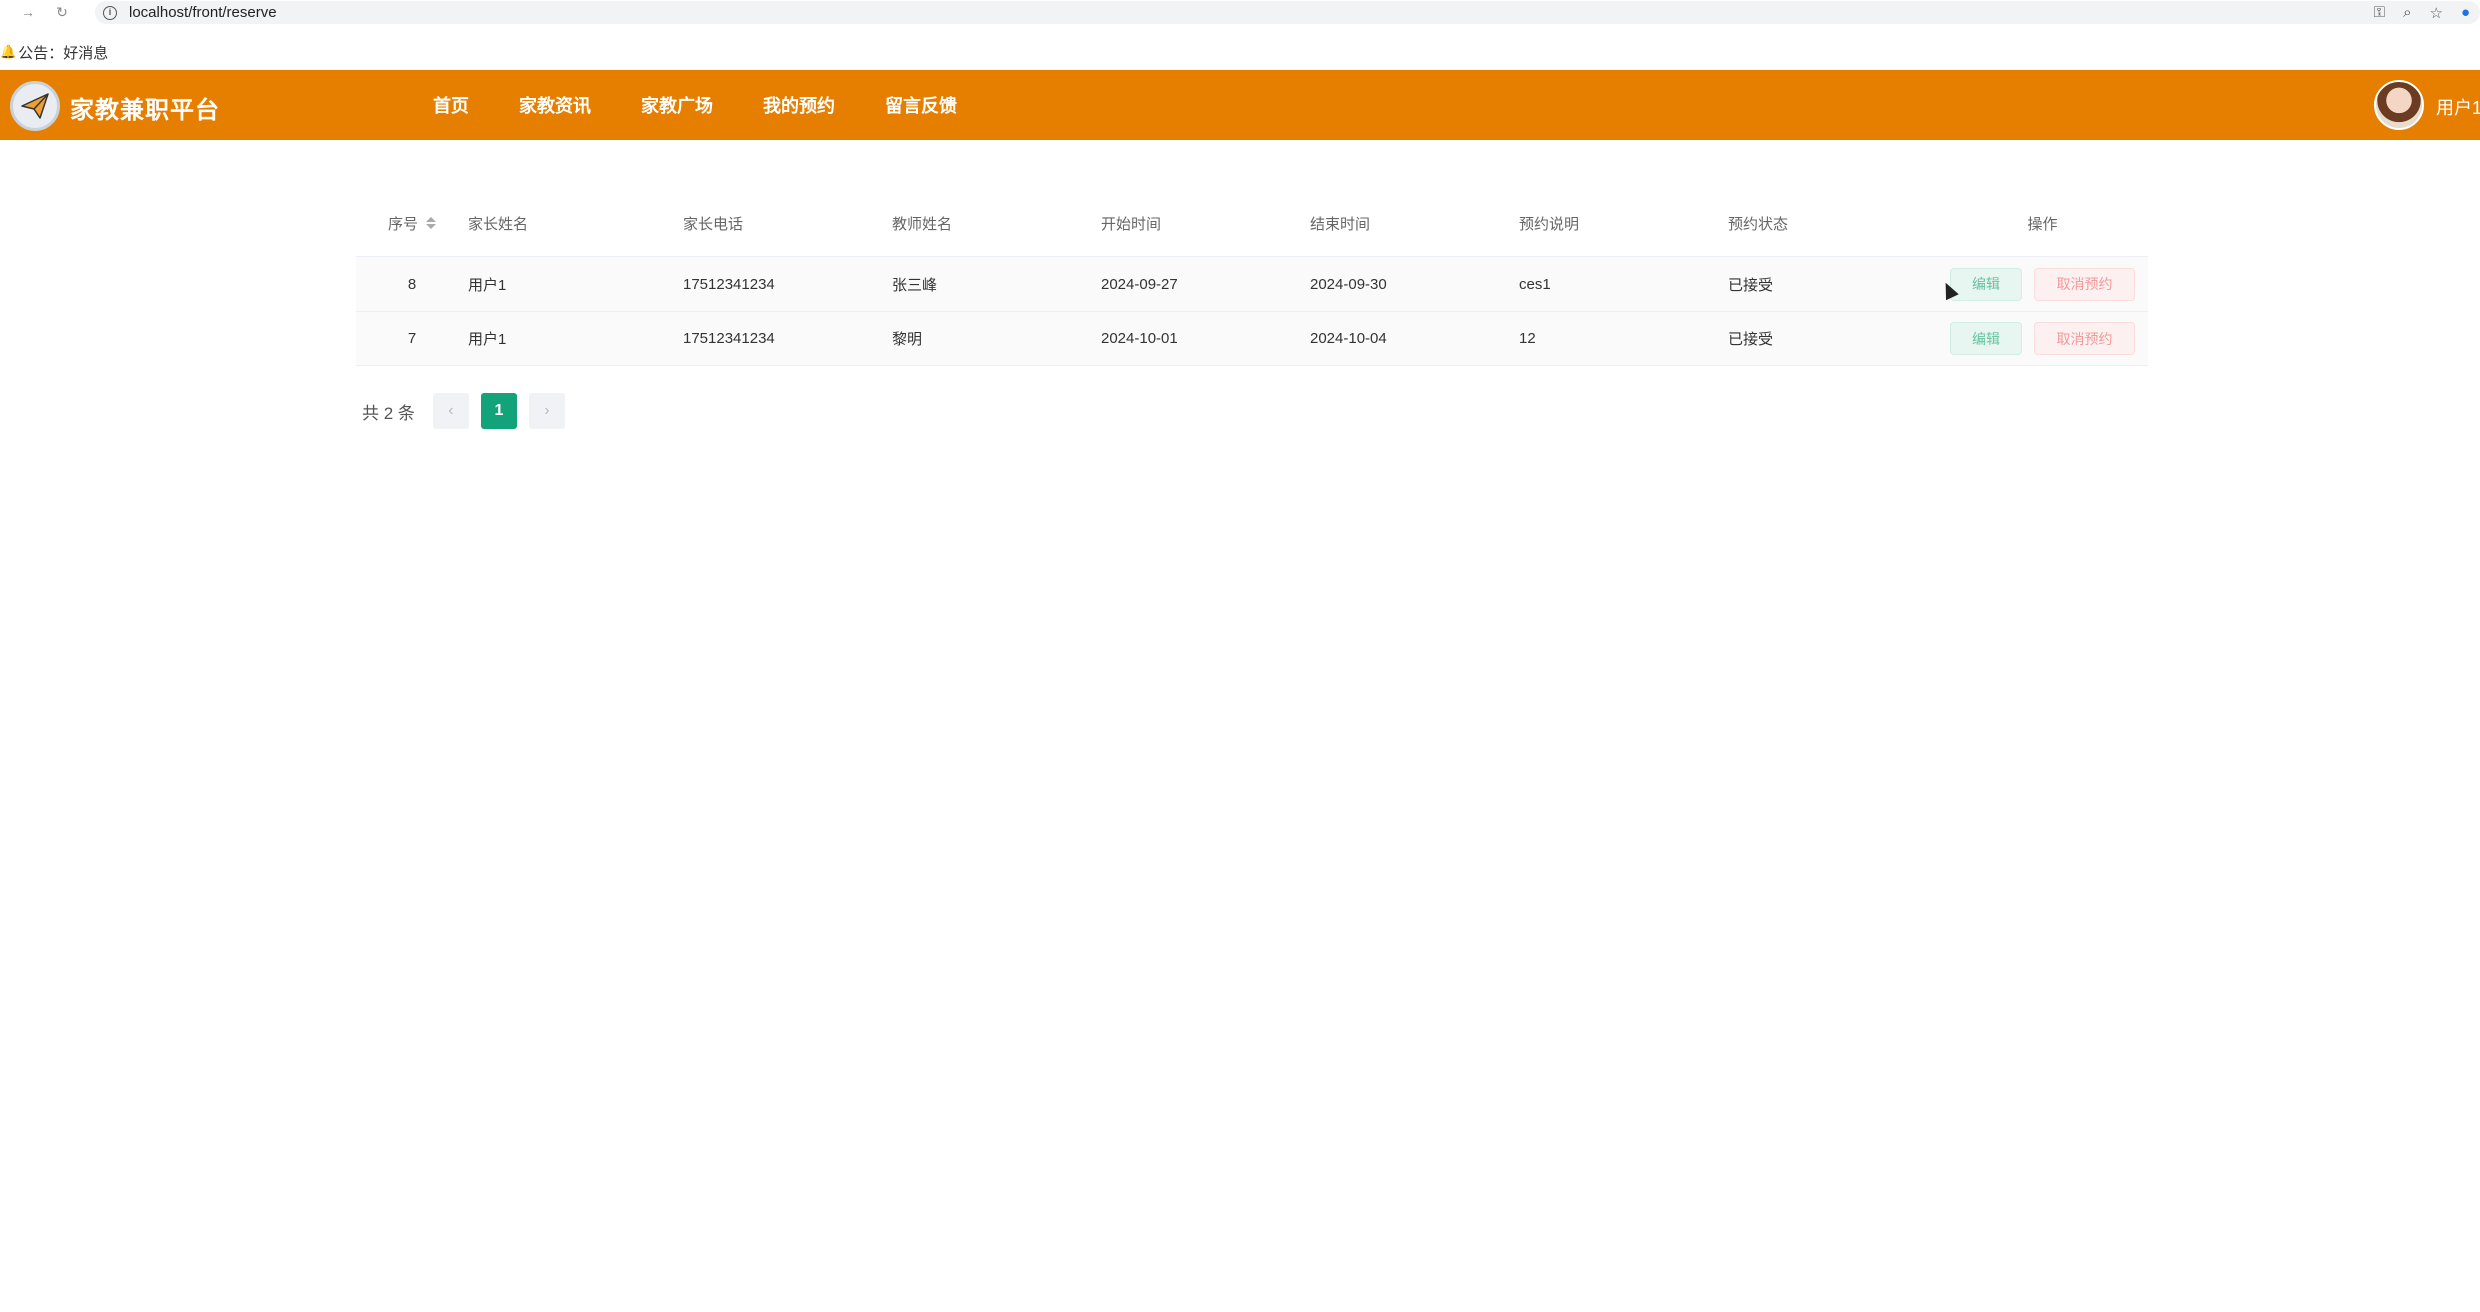  I want to click on username: 用户1, so click(2458, 107).